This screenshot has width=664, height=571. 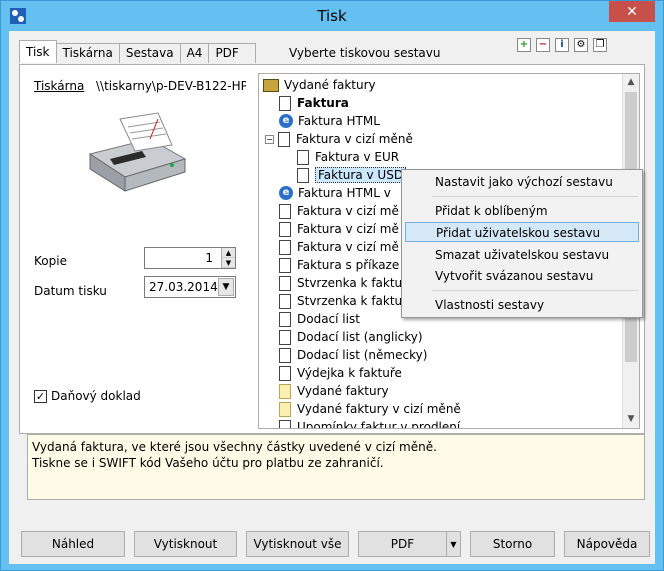 I want to click on tab-tiskarna: Tiskárna, so click(x=87, y=53).